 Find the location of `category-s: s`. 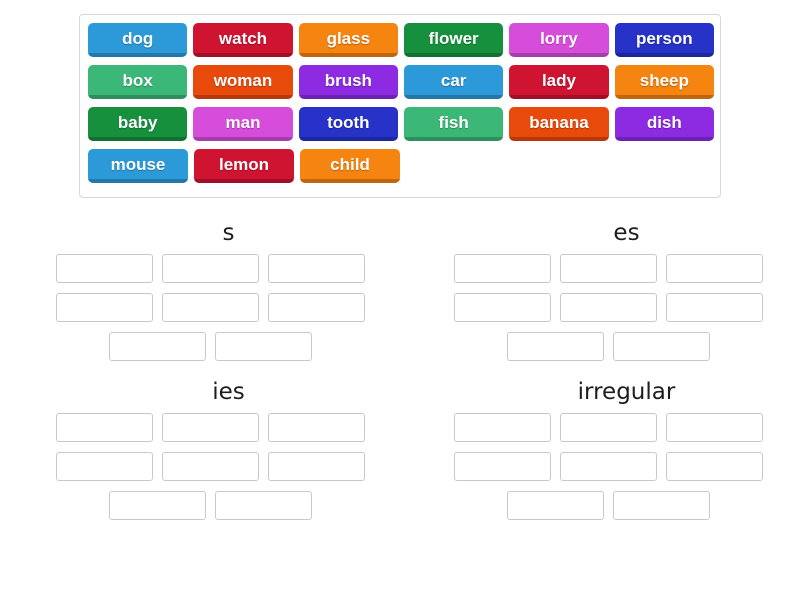

category-s: s is located at coordinates (228, 291).